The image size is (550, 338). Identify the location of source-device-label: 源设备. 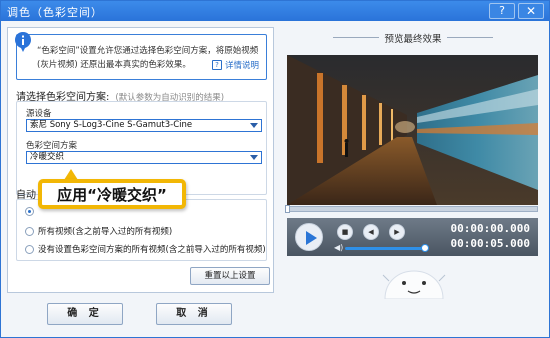
(39, 114).